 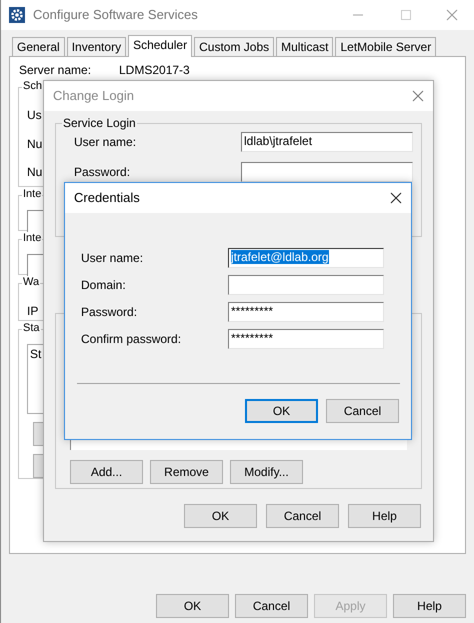 I want to click on tab: LetMobile Server, so click(x=385, y=46).